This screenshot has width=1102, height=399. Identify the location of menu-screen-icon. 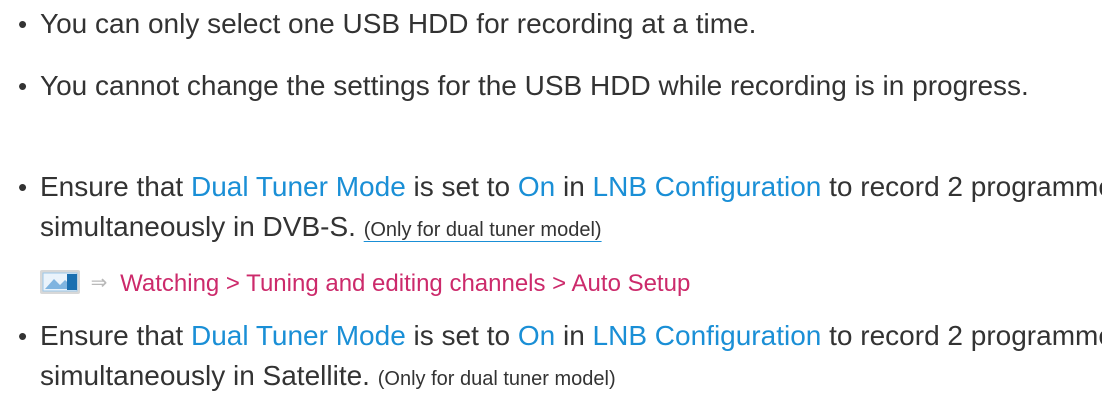
(60, 281).